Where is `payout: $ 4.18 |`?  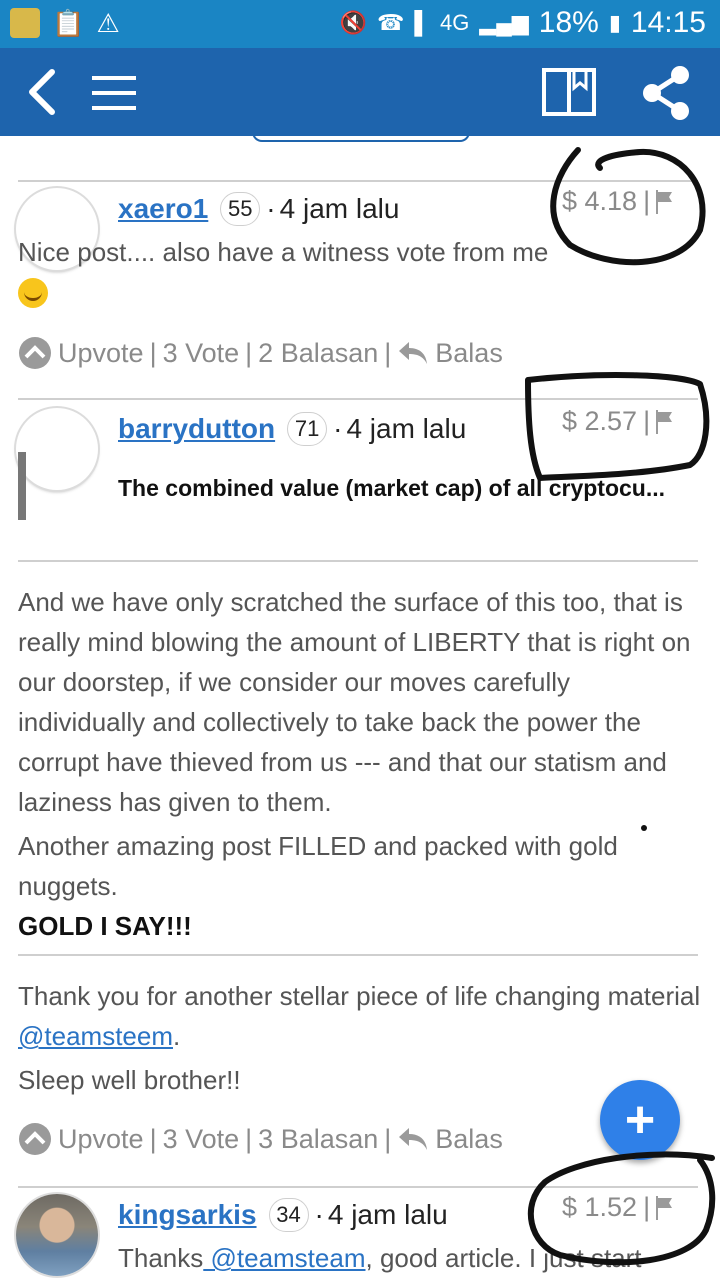
payout: $ 4.18 | is located at coordinates (618, 201).